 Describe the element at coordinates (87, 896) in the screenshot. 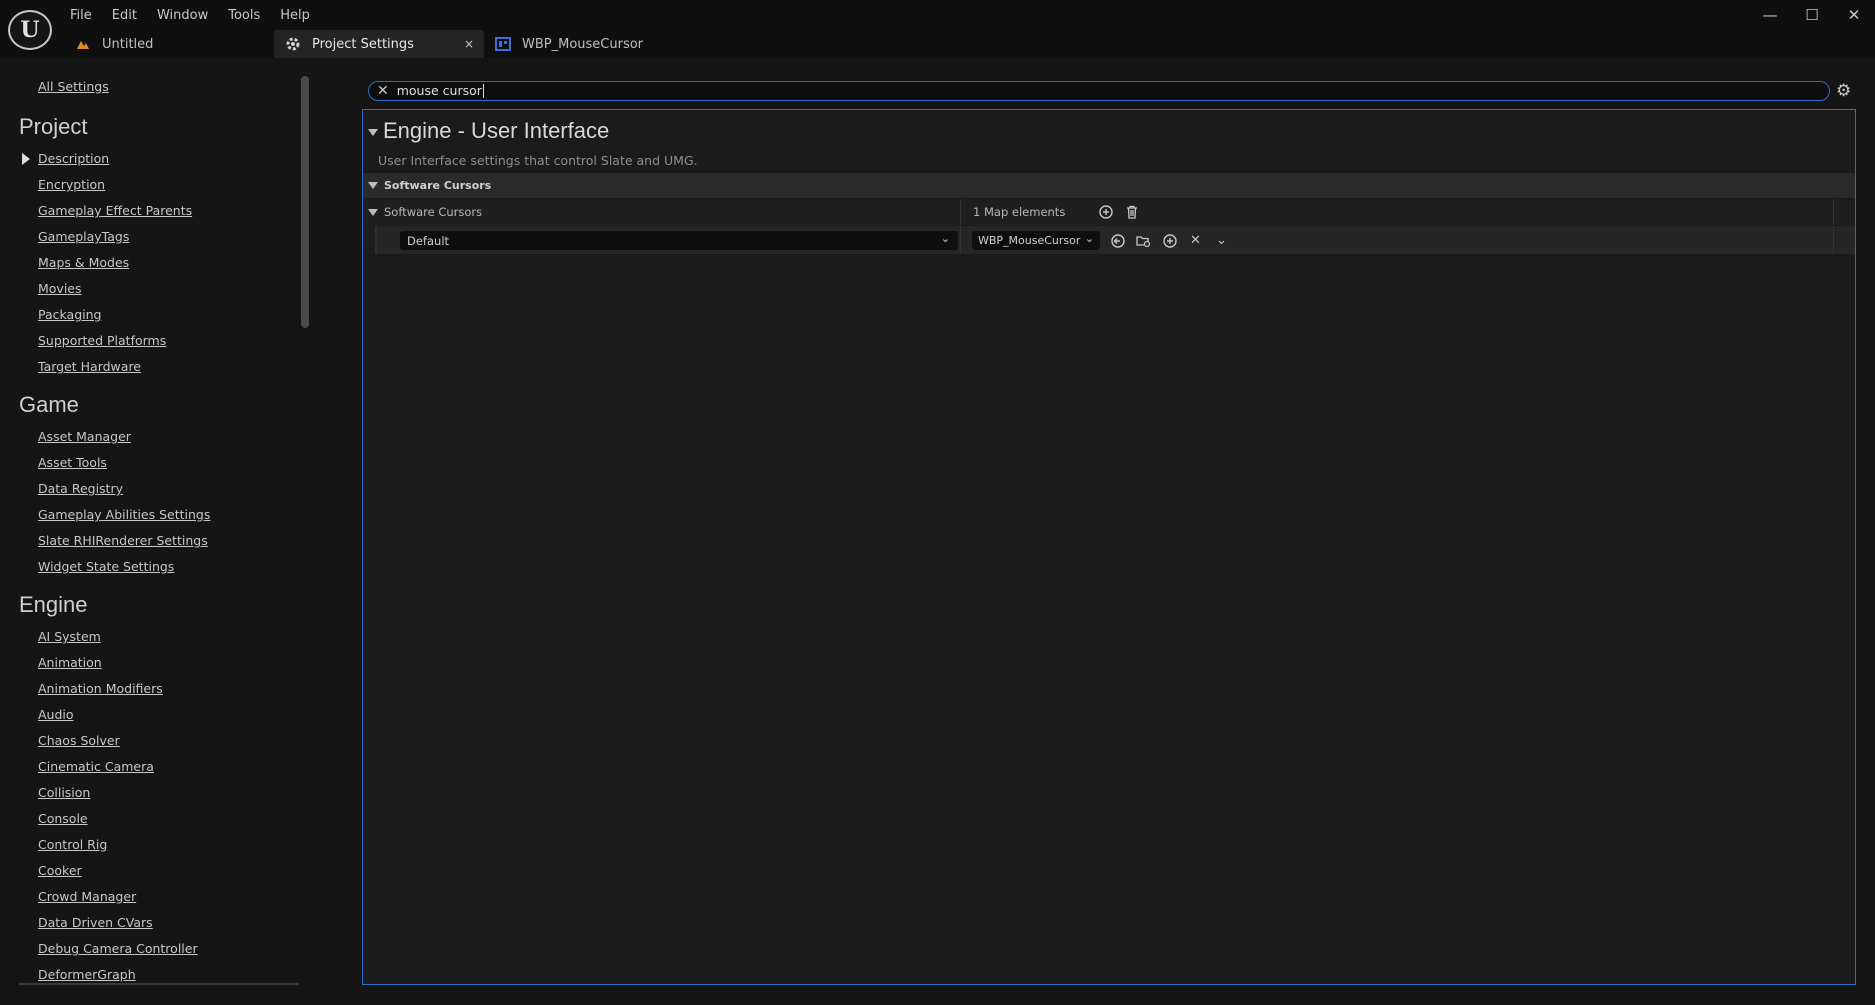

I see `sidebar-item-crowd-manager: Crowd Manager` at that location.